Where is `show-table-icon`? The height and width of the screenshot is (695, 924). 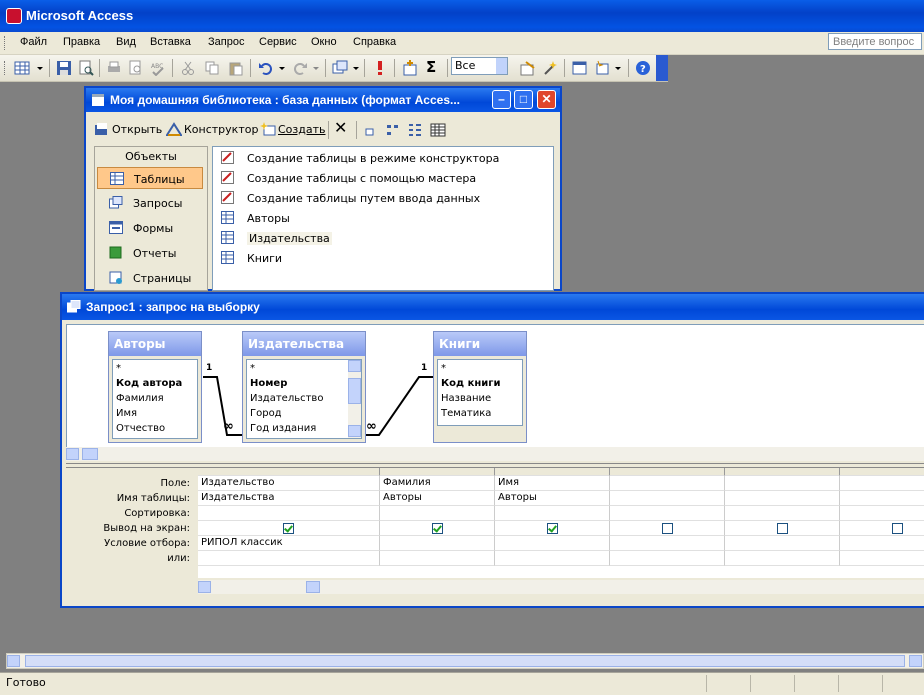 show-table-icon is located at coordinates (410, 68).